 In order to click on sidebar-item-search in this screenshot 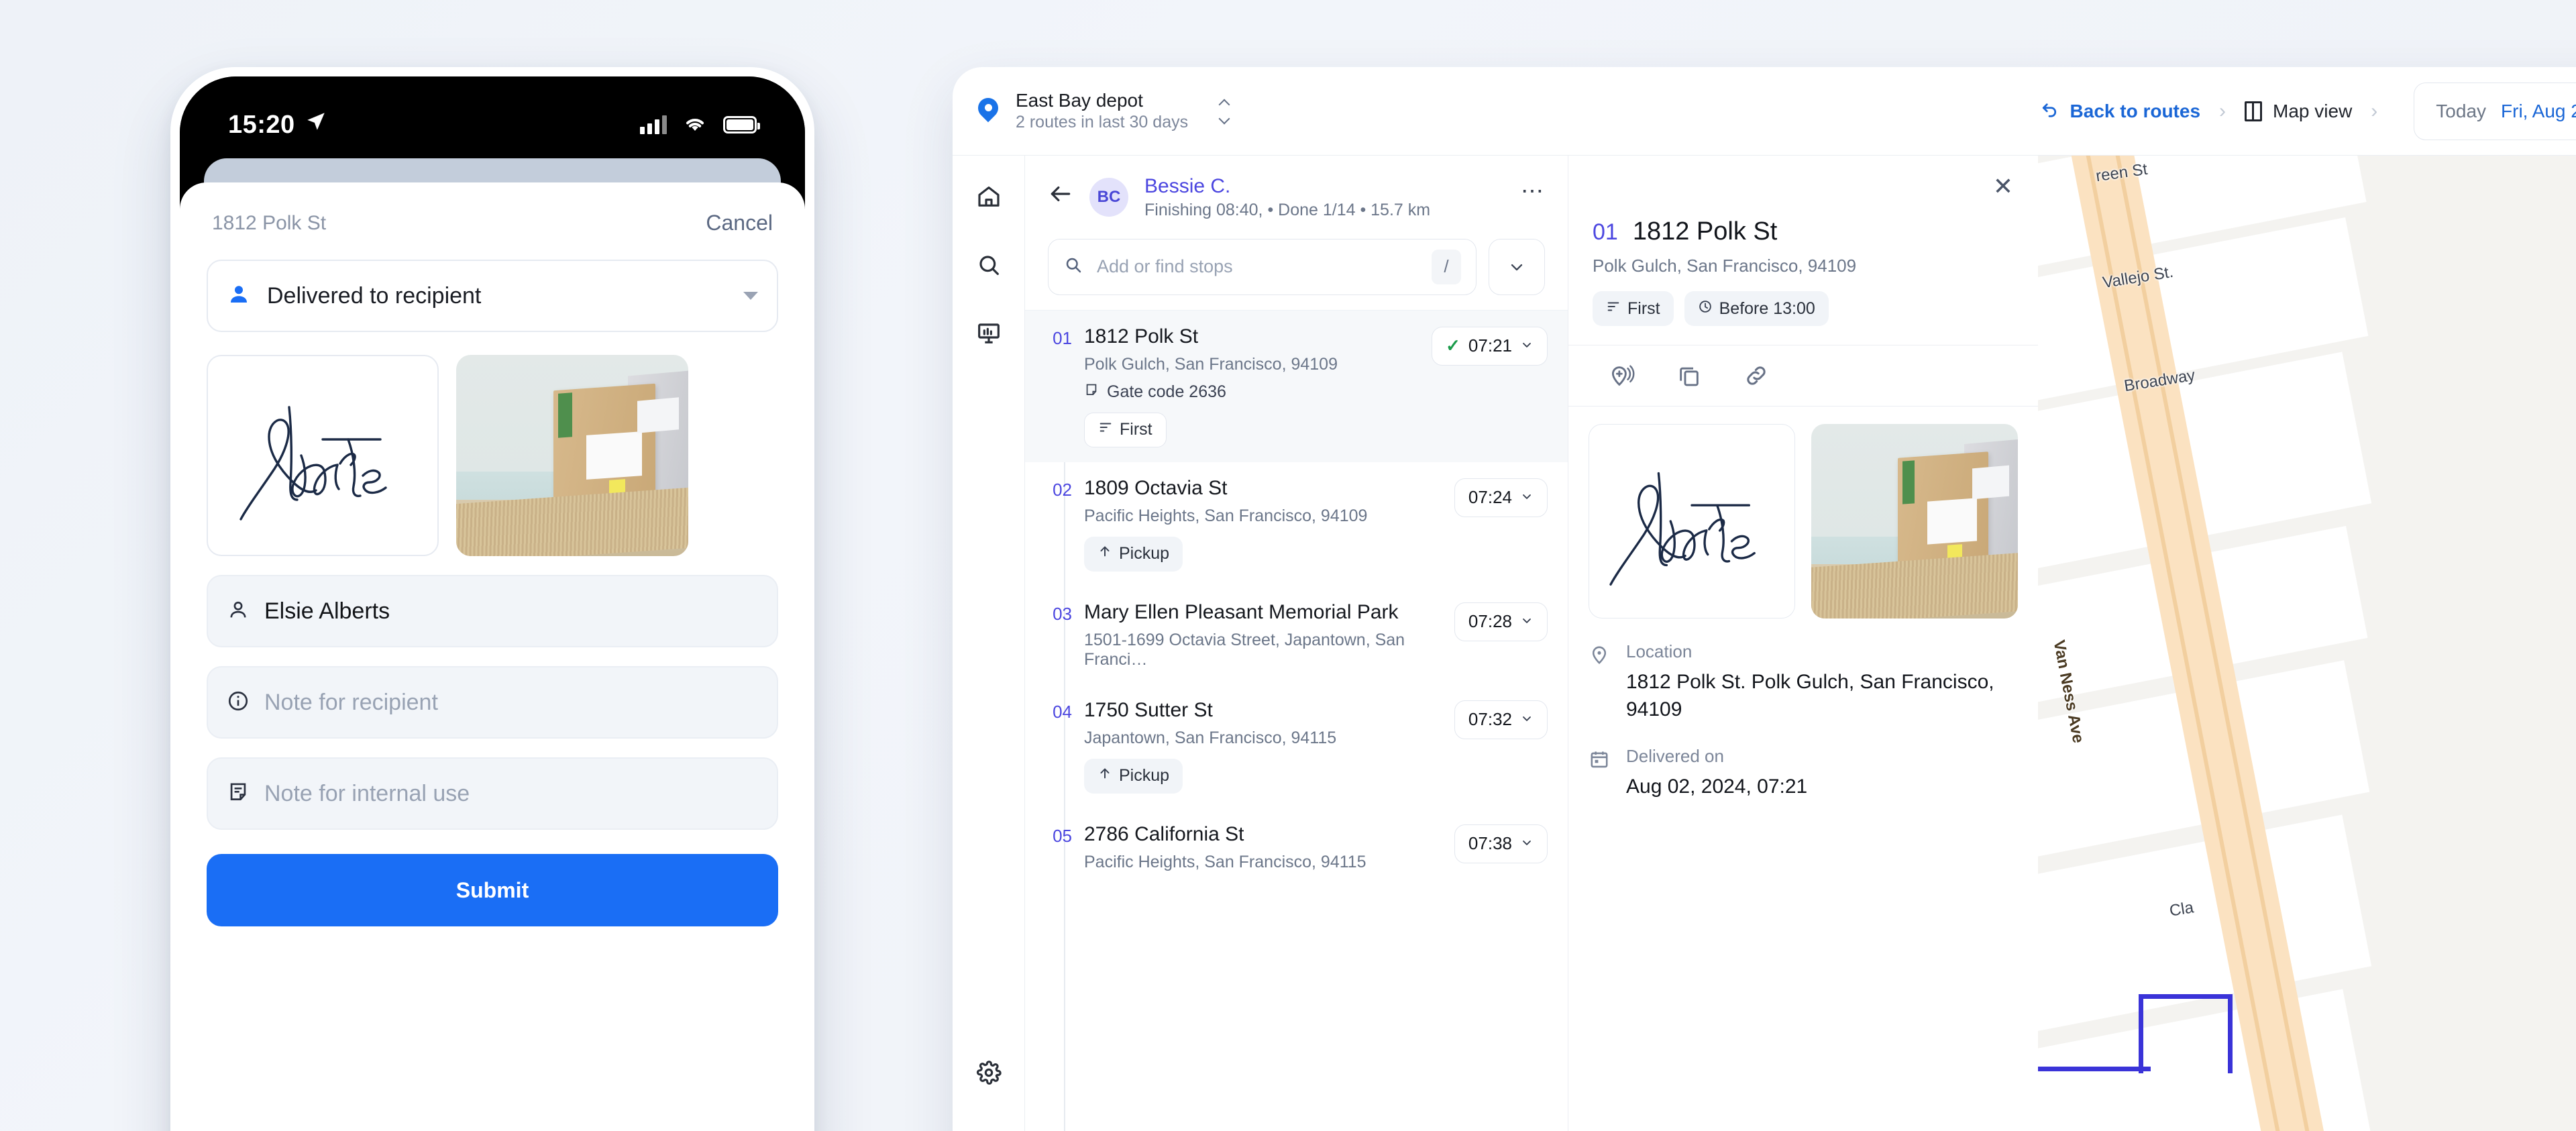, I will do `click(988, 265)`.